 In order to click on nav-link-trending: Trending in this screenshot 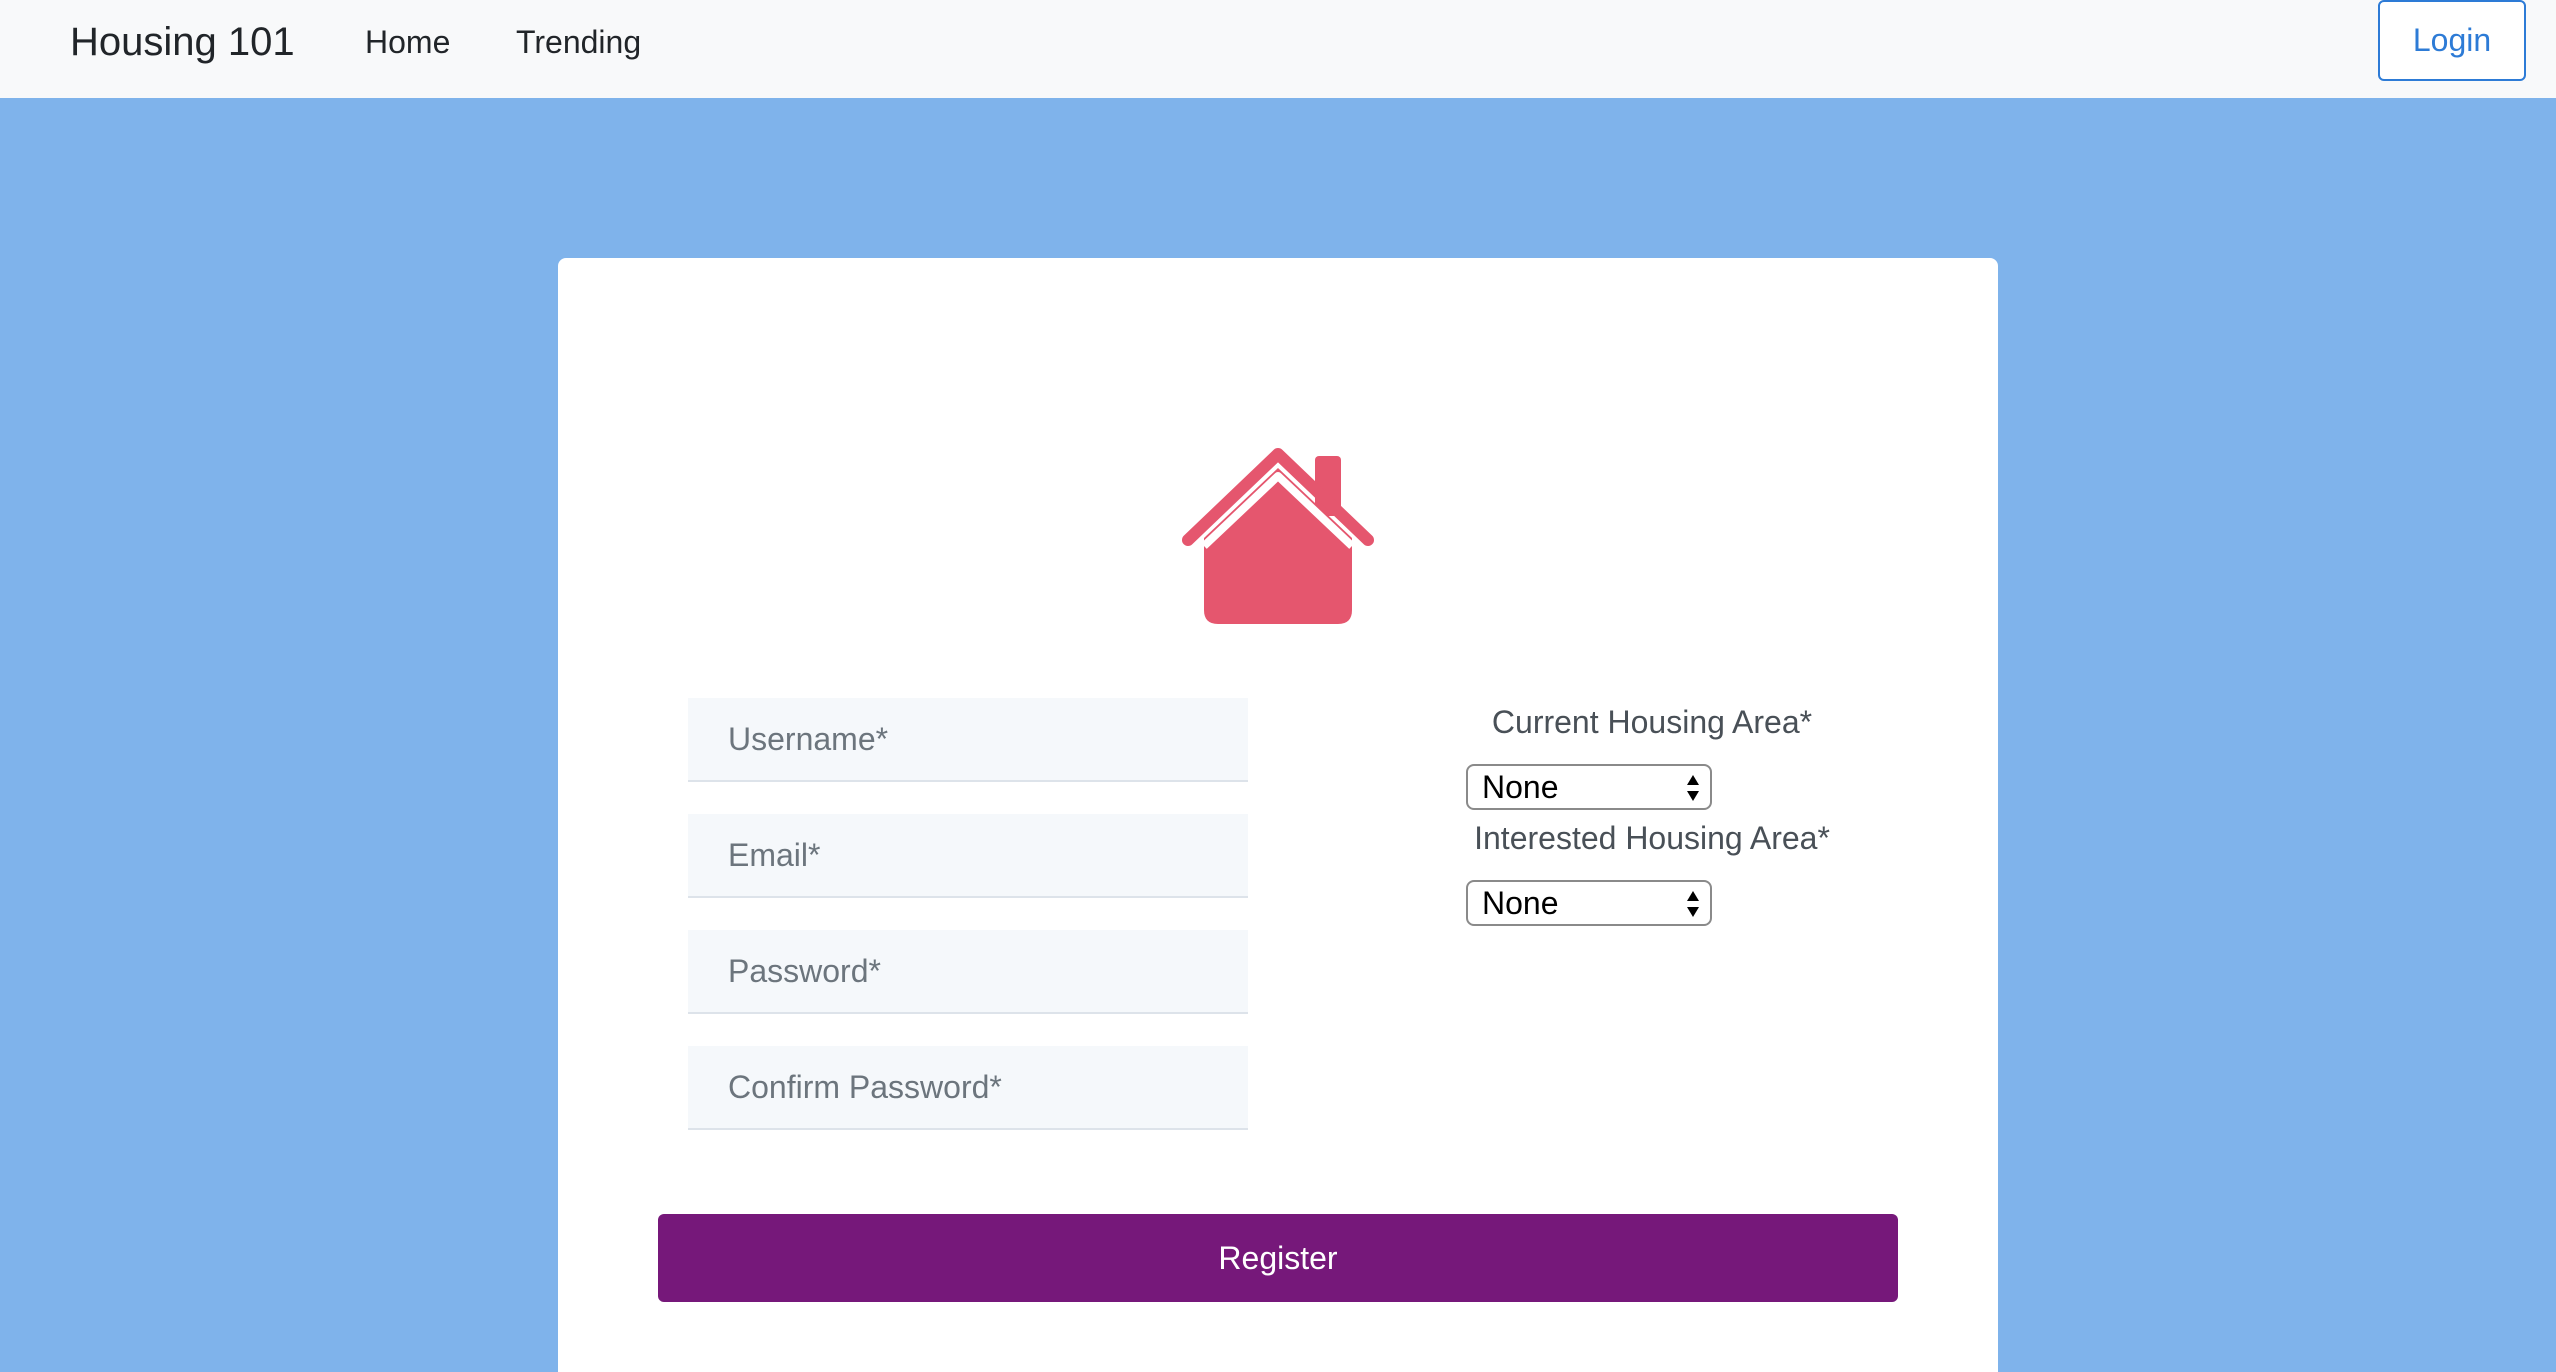, I will do `click(578, 42)`.